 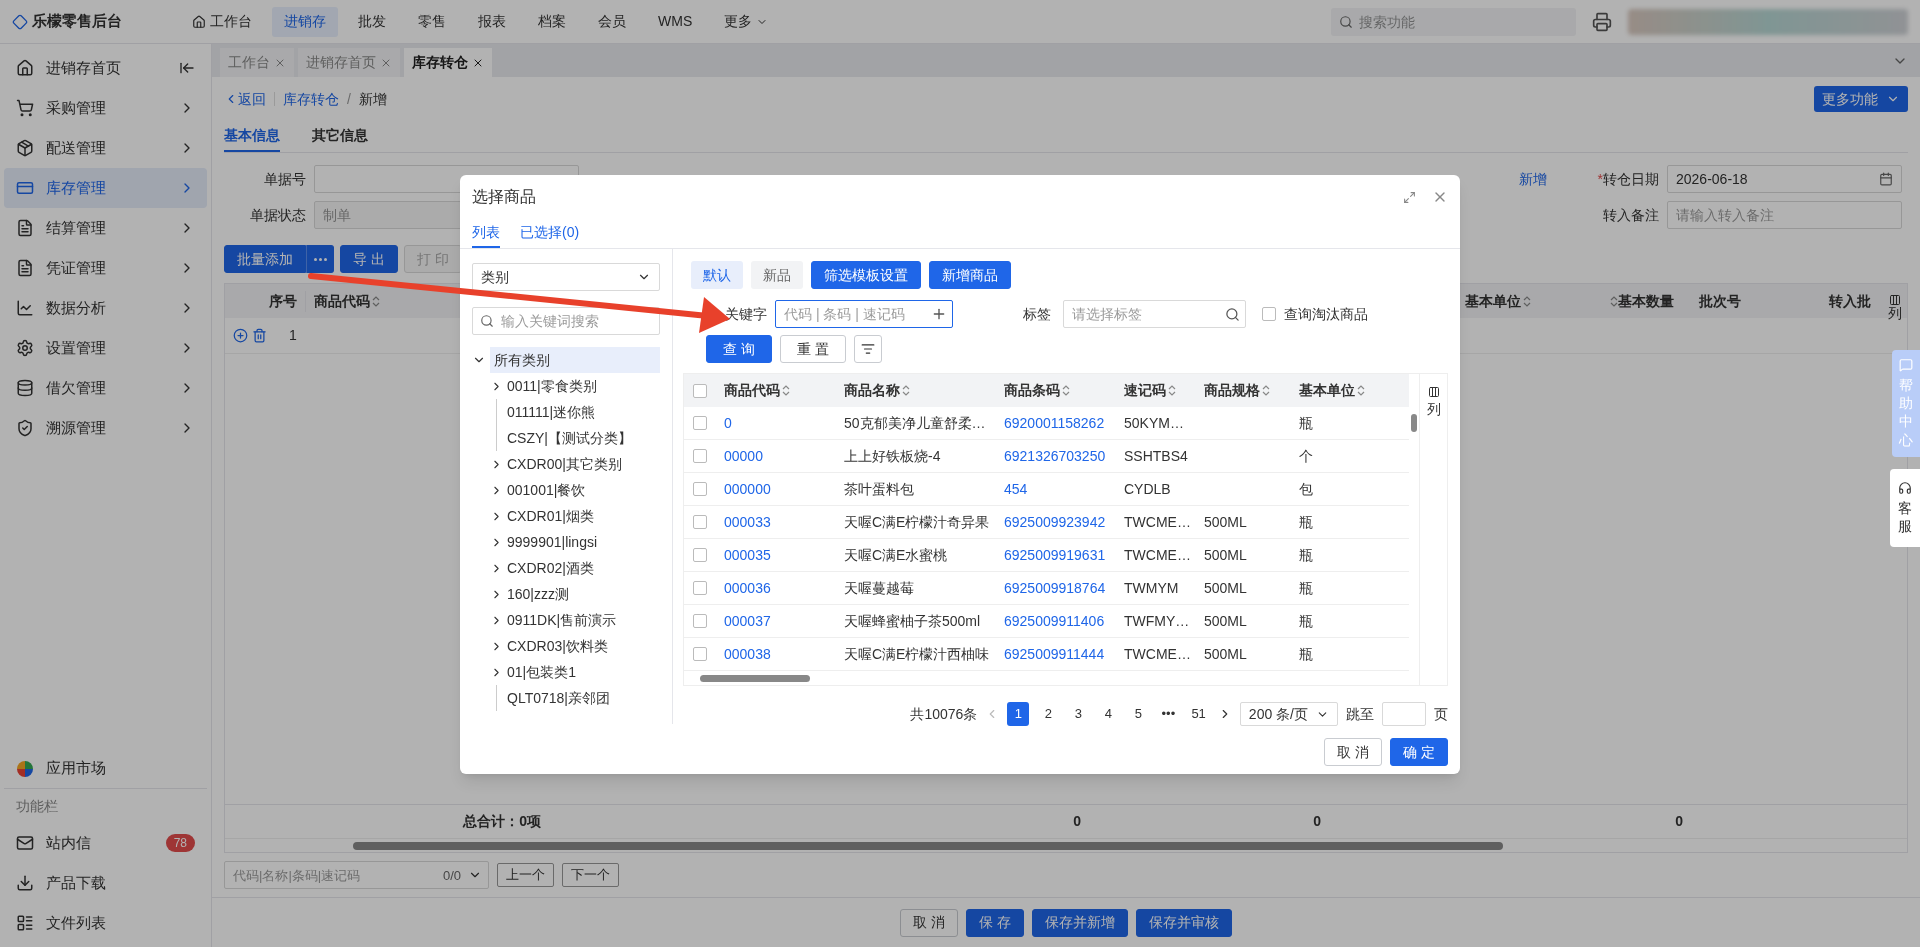 What do you see at coordinates (892, 455) in the screenshot?
I see `table-cell: 上上好铁板烧-4` at bounding box center [892, 455].